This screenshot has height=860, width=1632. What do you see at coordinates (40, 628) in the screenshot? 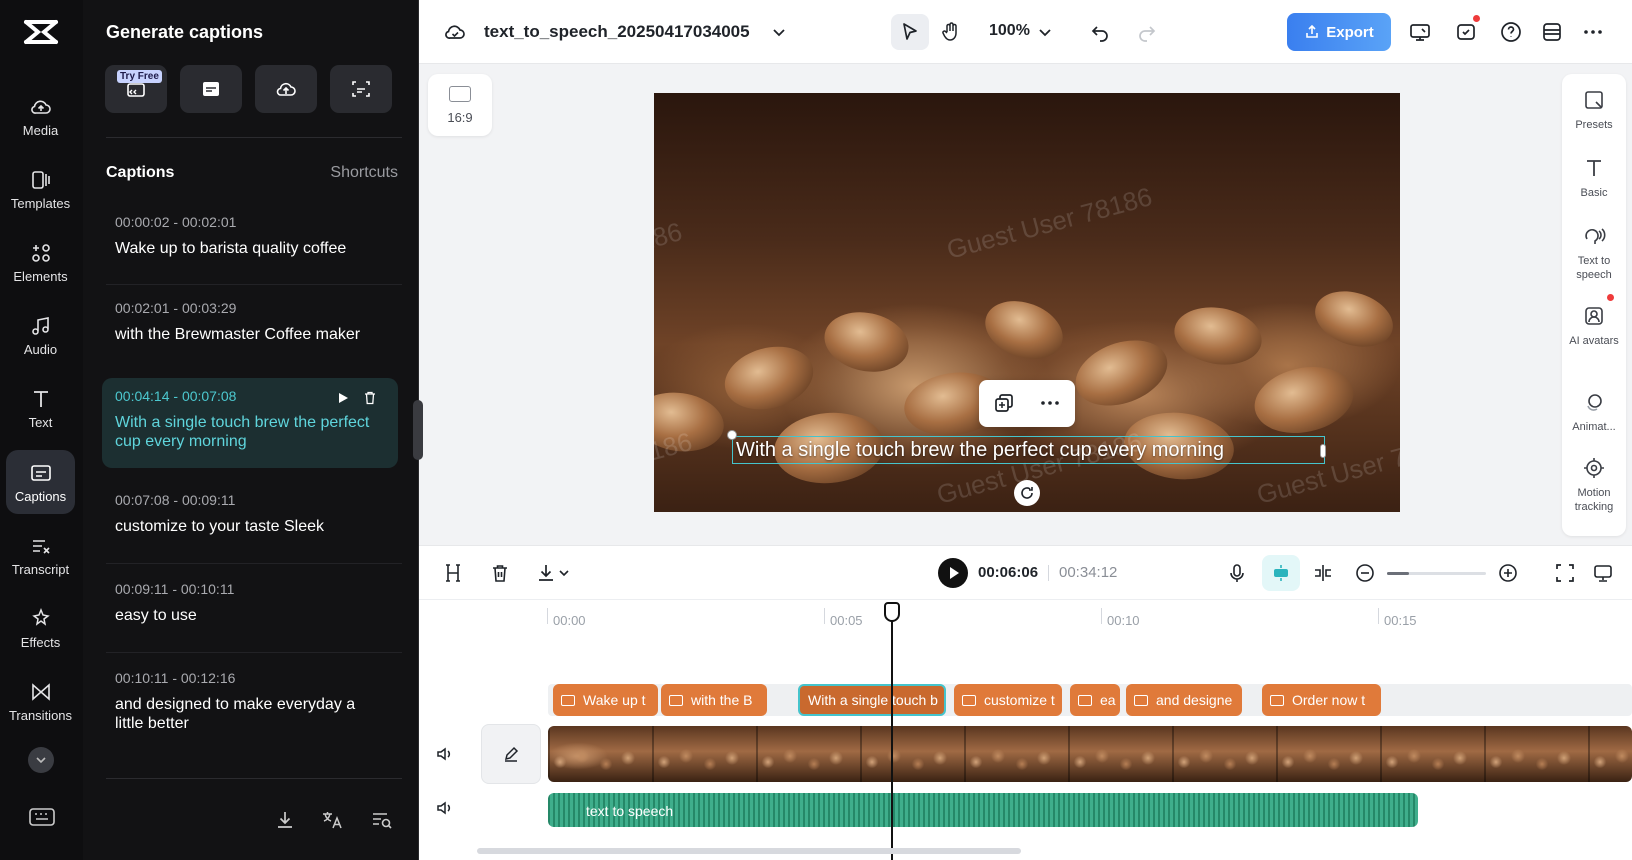
I see `rail-effects: Effects` at bounding box center [40, 628].